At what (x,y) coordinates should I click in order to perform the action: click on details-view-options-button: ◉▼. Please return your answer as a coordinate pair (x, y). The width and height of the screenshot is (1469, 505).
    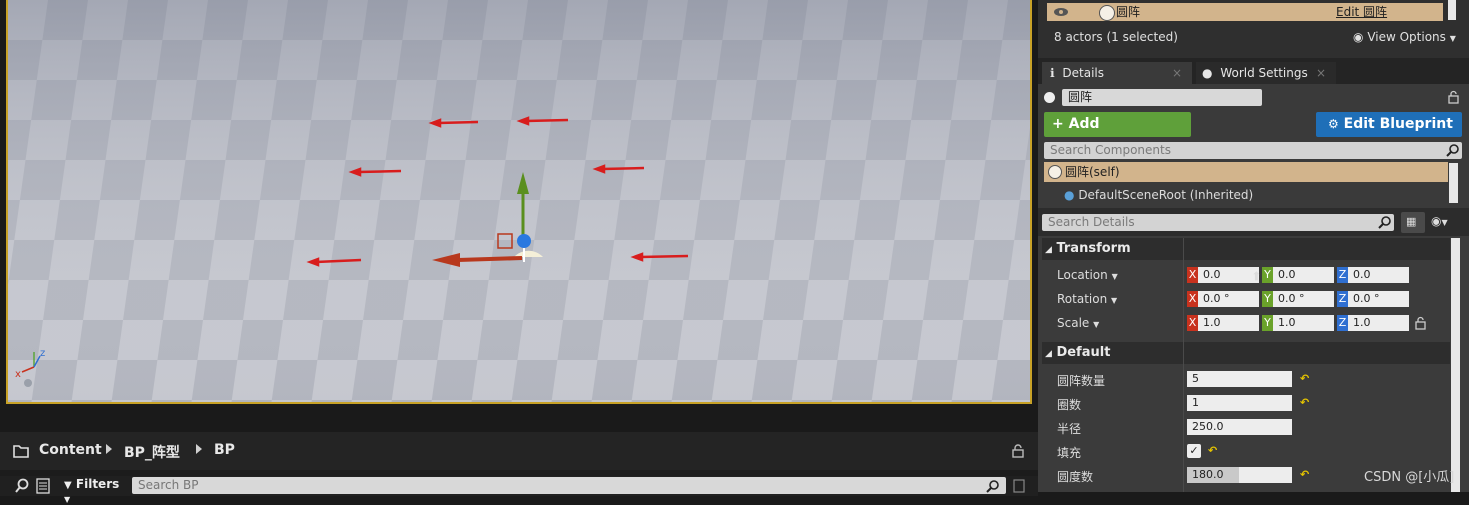
    Looking at the image, I should click on (1439, 221).